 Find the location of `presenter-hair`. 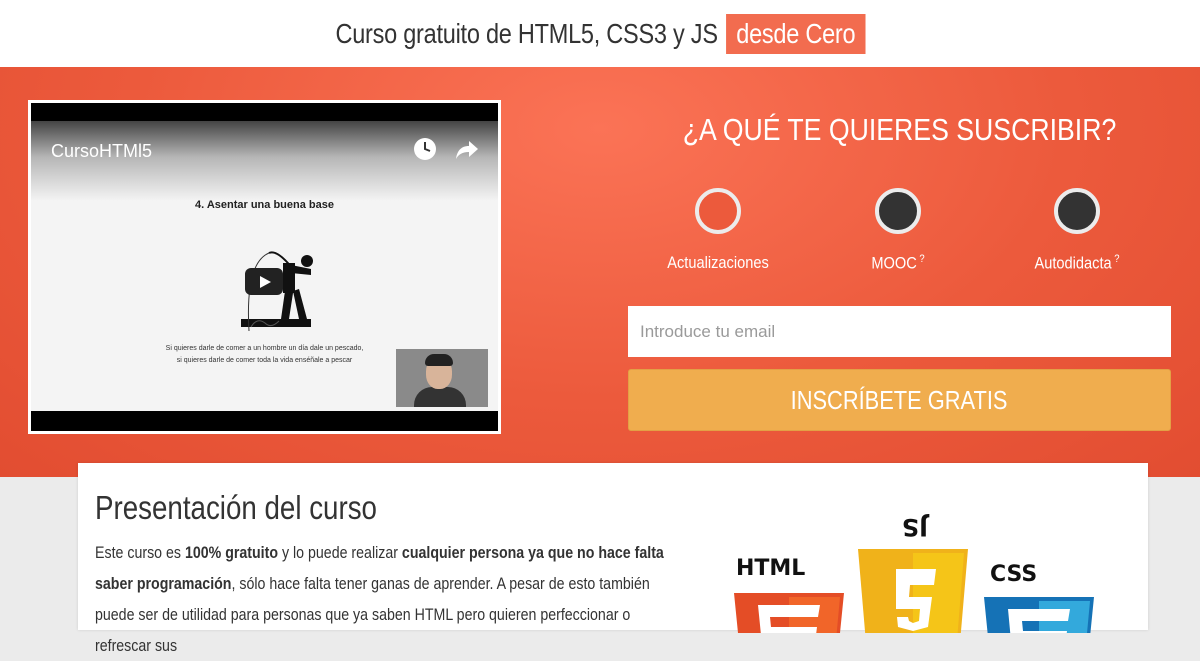

presenter-hair is located at coordinates (439, 360).